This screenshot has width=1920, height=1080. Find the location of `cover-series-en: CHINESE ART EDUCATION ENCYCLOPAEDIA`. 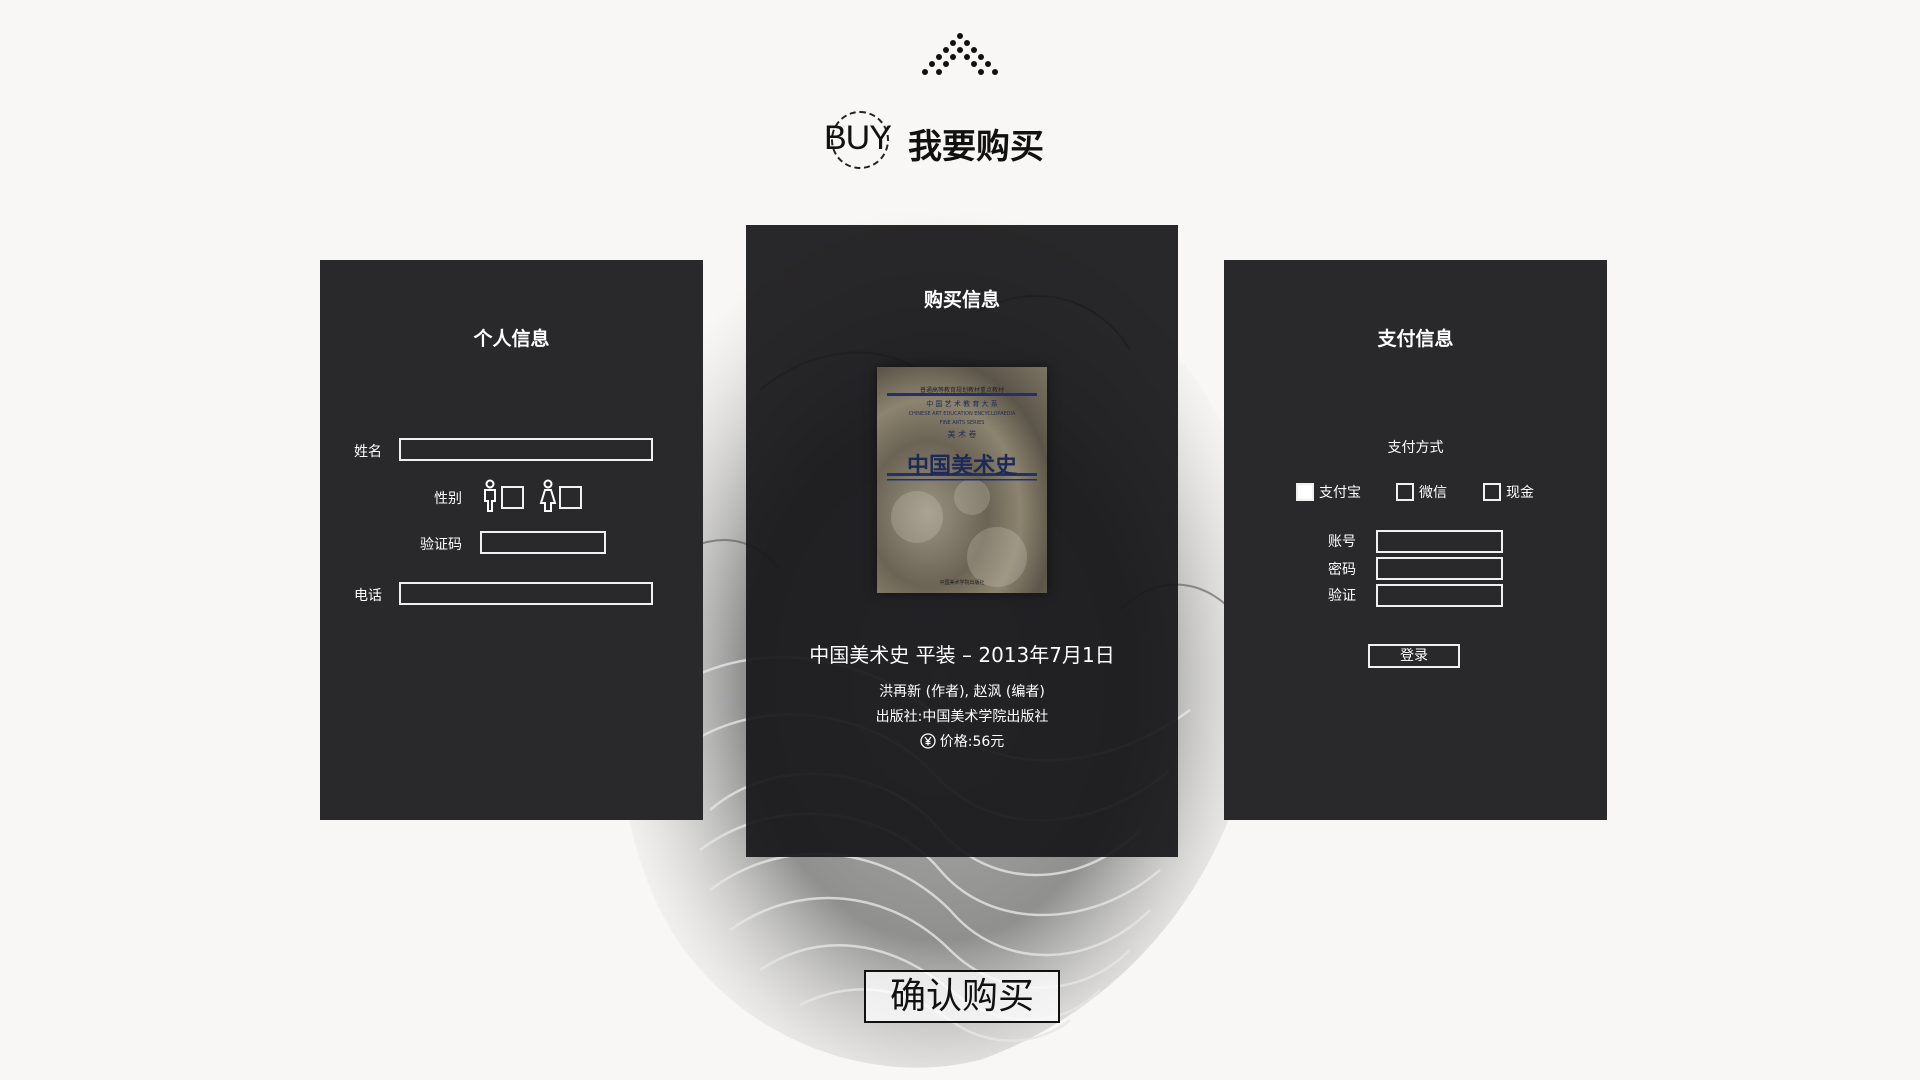

cover-series-en: CHINESE ART EDUCATION ENCYCLOPAEDIA is located at coordinates (962, 414).